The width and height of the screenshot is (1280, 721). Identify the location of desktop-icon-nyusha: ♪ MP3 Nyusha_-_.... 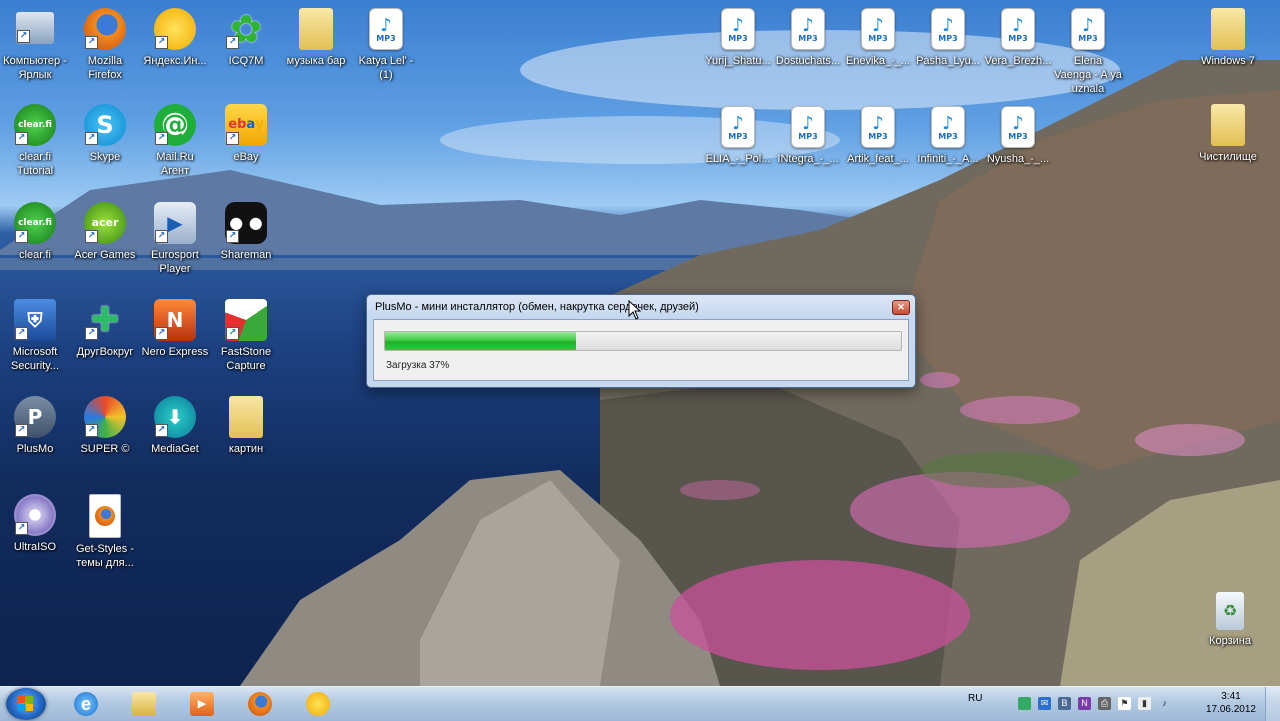
(1018, 136).